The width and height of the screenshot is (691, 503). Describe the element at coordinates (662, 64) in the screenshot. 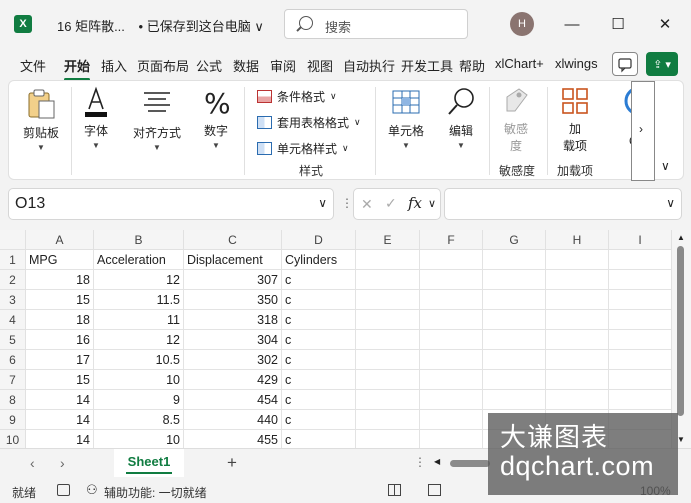

I see `share-button: ⇪ ▾` at that location.